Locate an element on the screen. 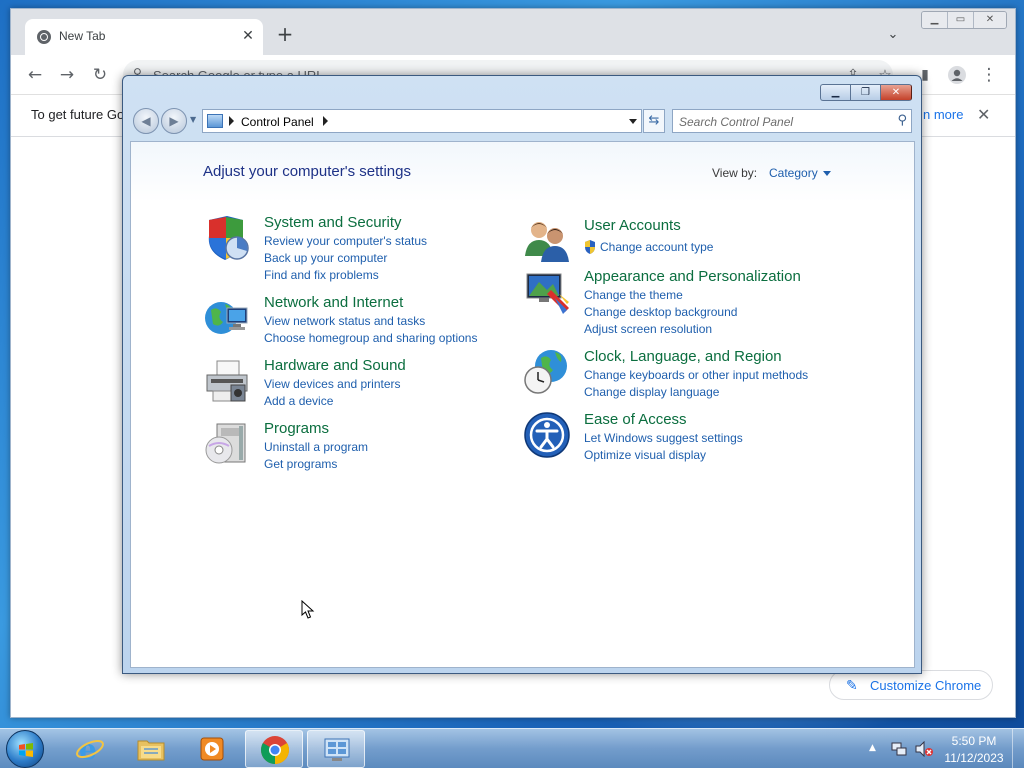 This screenshot has width=1024, height=768. cp-maximize-button: ❐ is located at coordinates (865, 92).